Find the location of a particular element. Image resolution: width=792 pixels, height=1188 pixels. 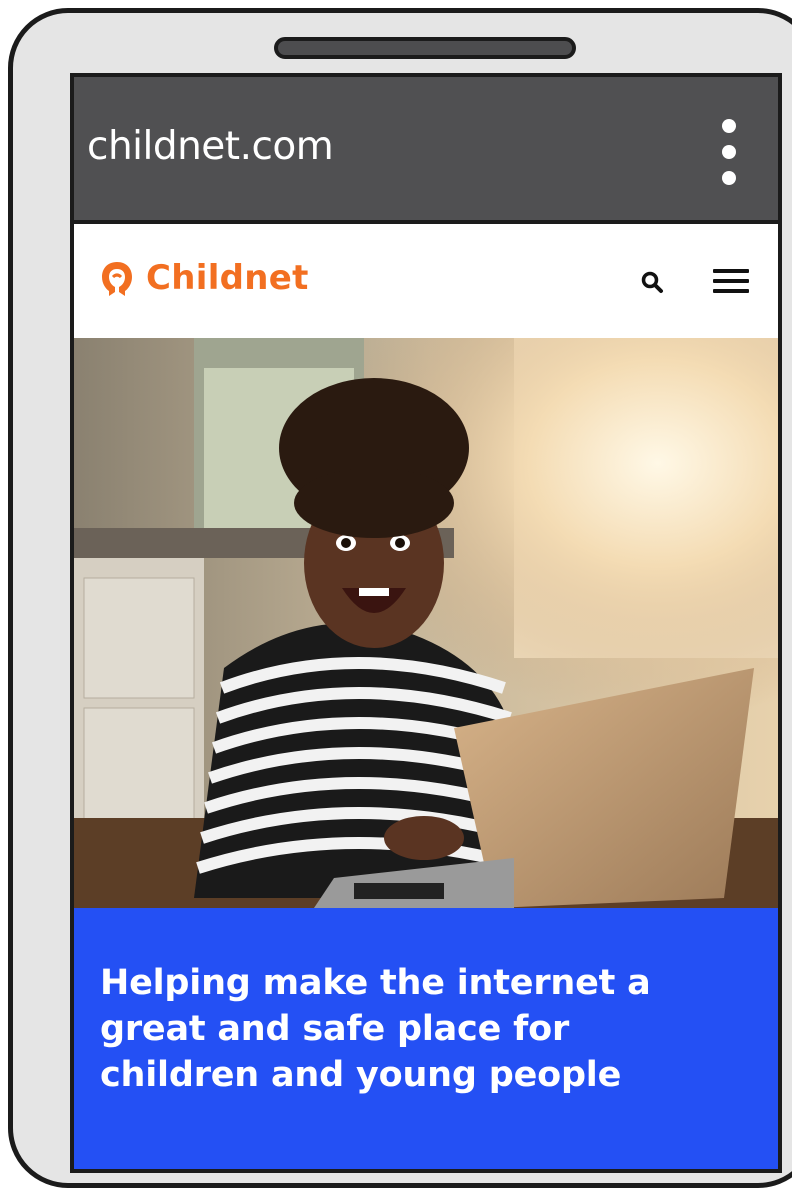

phone-speaker is located at coordinates (425, 48).